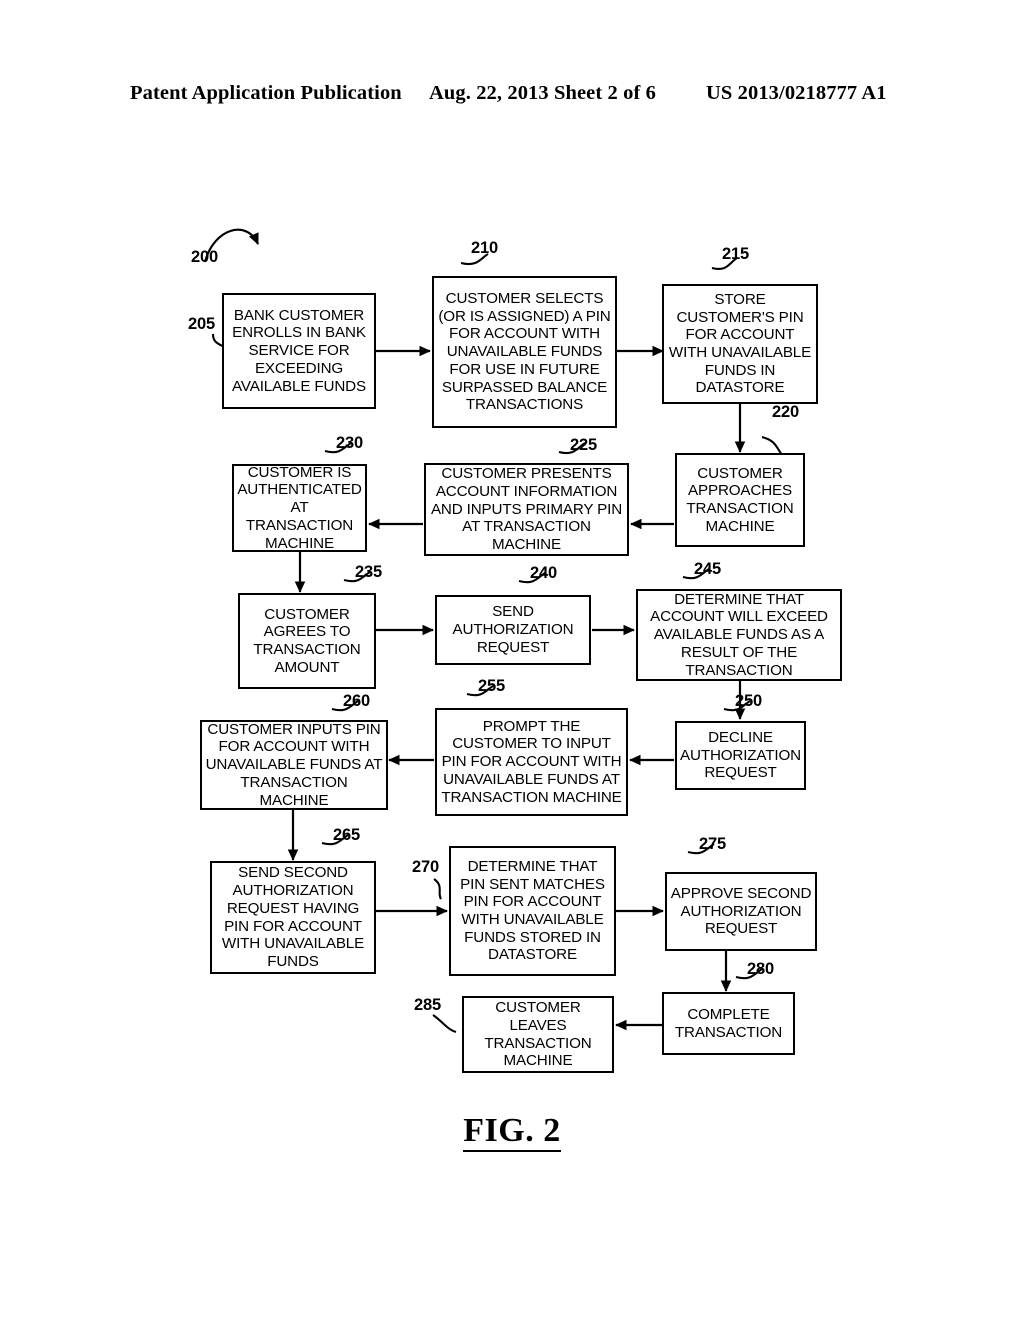 Image resolution: width=1024 pixels, height=1320 pixels. Describe the element at coordinates (712, 844) in the screenshot. I see `ref-label-275: 275` at that location.